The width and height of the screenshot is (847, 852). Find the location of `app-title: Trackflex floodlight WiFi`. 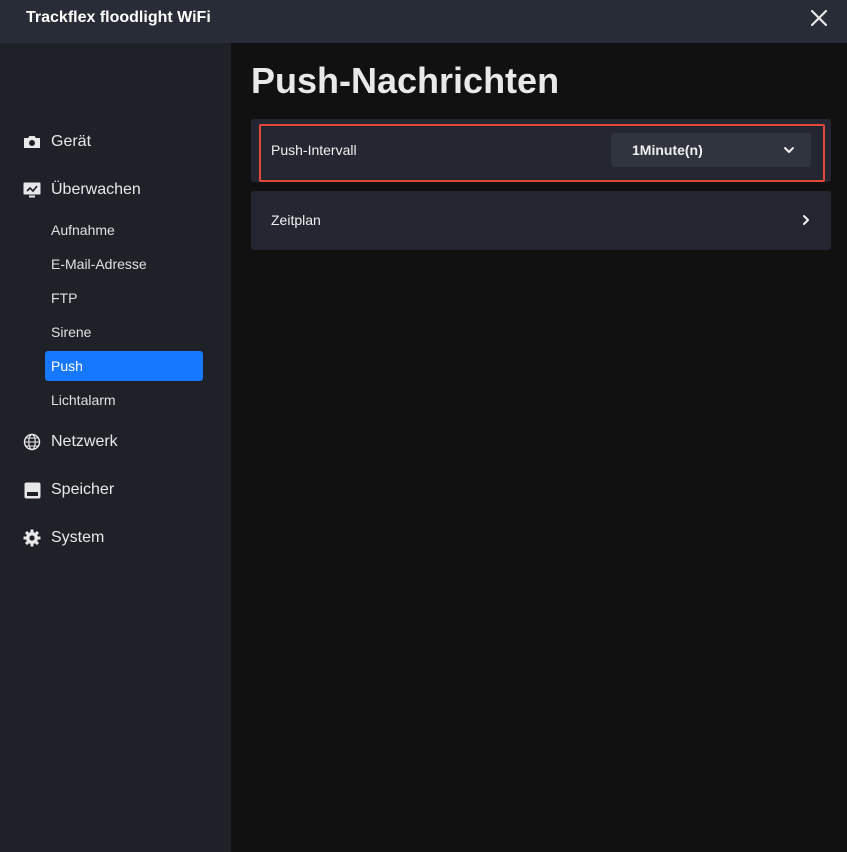

app-title: Trackflex floodlight WiFi is located at coordinates (118, 17).